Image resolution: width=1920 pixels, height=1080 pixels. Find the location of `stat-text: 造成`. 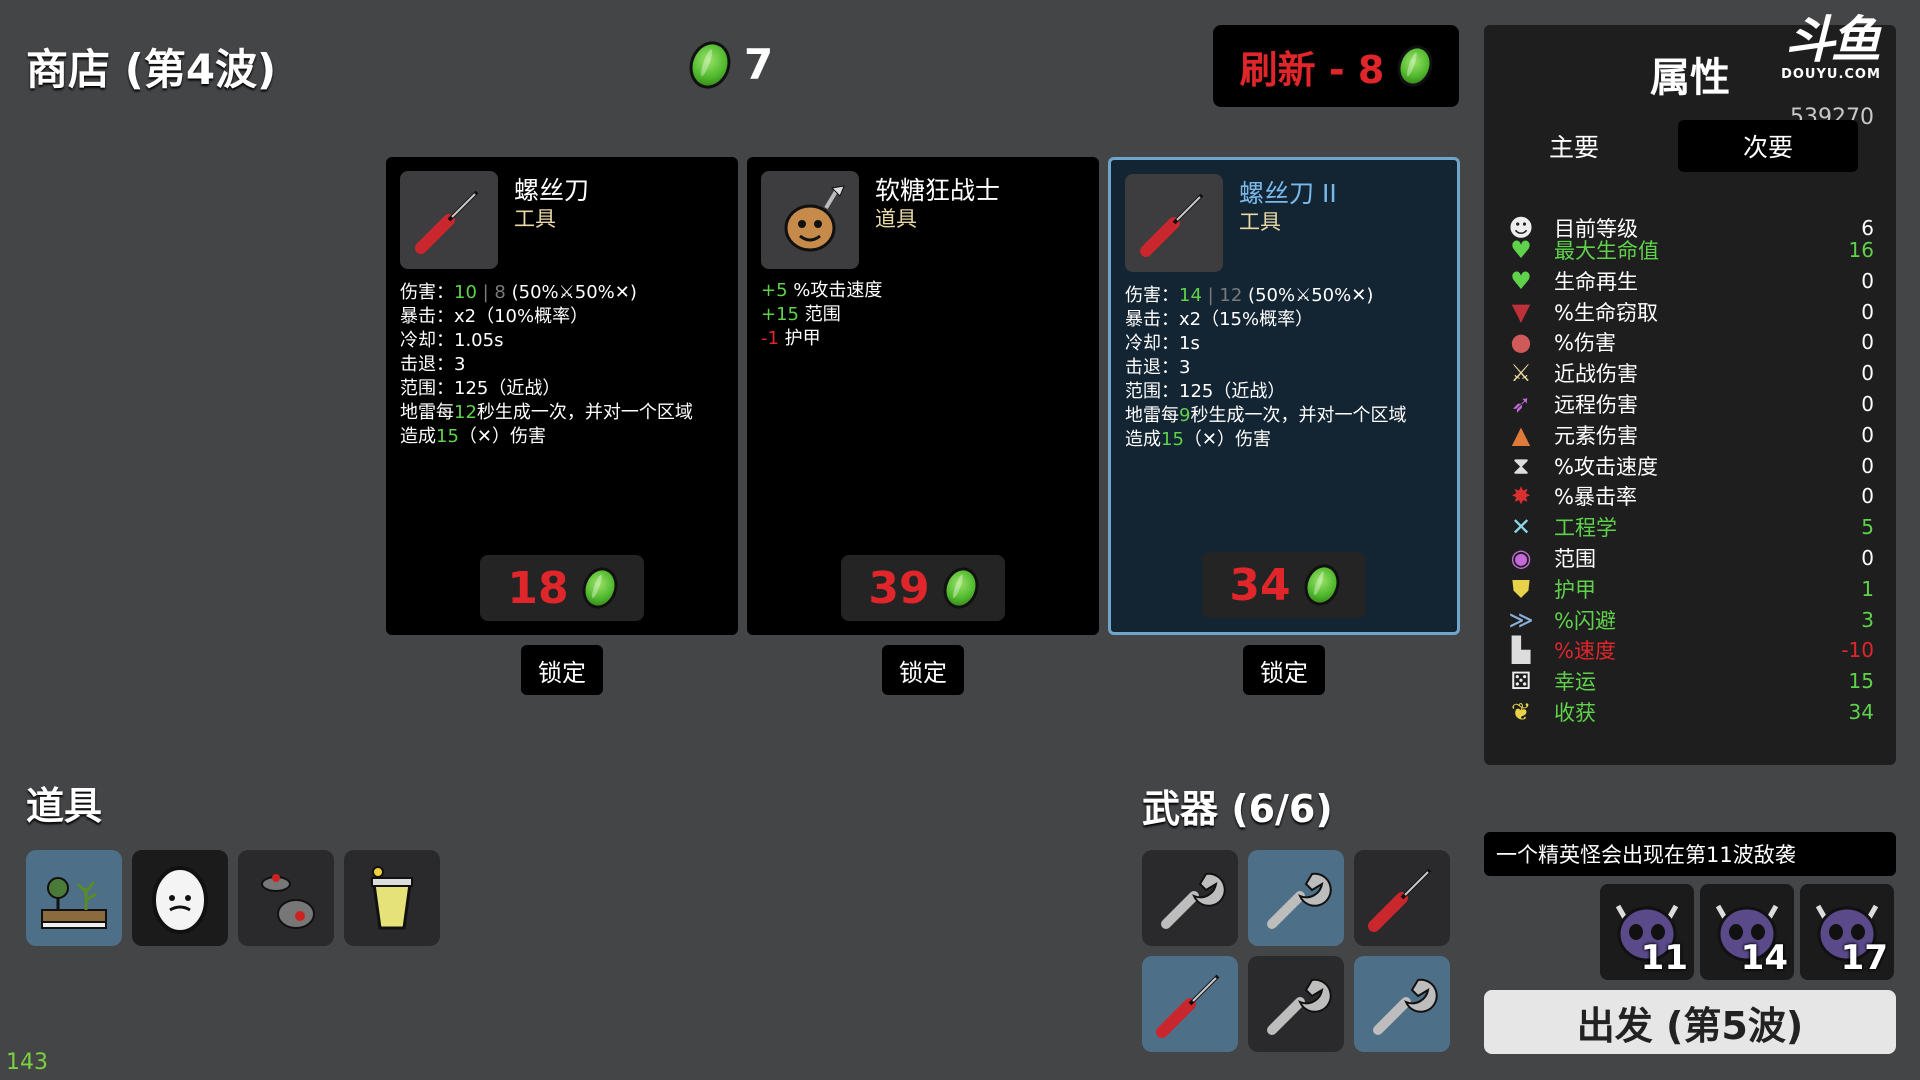

stat-text: 造成 is located at coordinates (1143, 439).